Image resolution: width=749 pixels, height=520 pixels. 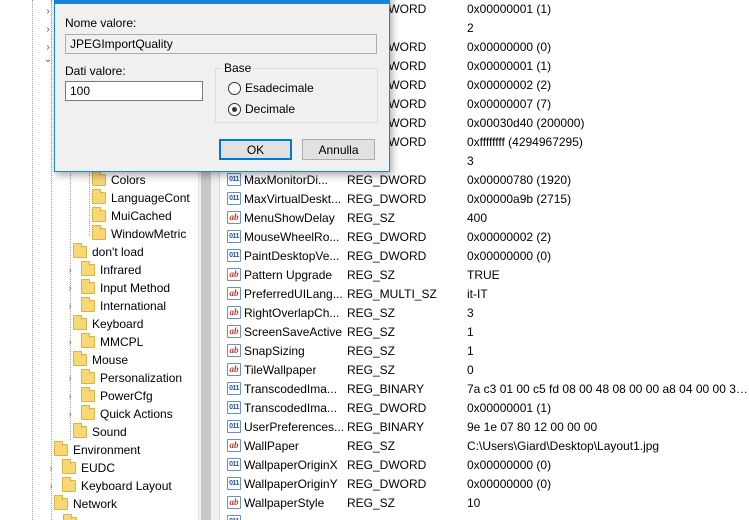 What do you see at coordinates (109, 396) in the screenshot?
I see `tree-item: › PowerCfg` at bounding box center [109, 396].